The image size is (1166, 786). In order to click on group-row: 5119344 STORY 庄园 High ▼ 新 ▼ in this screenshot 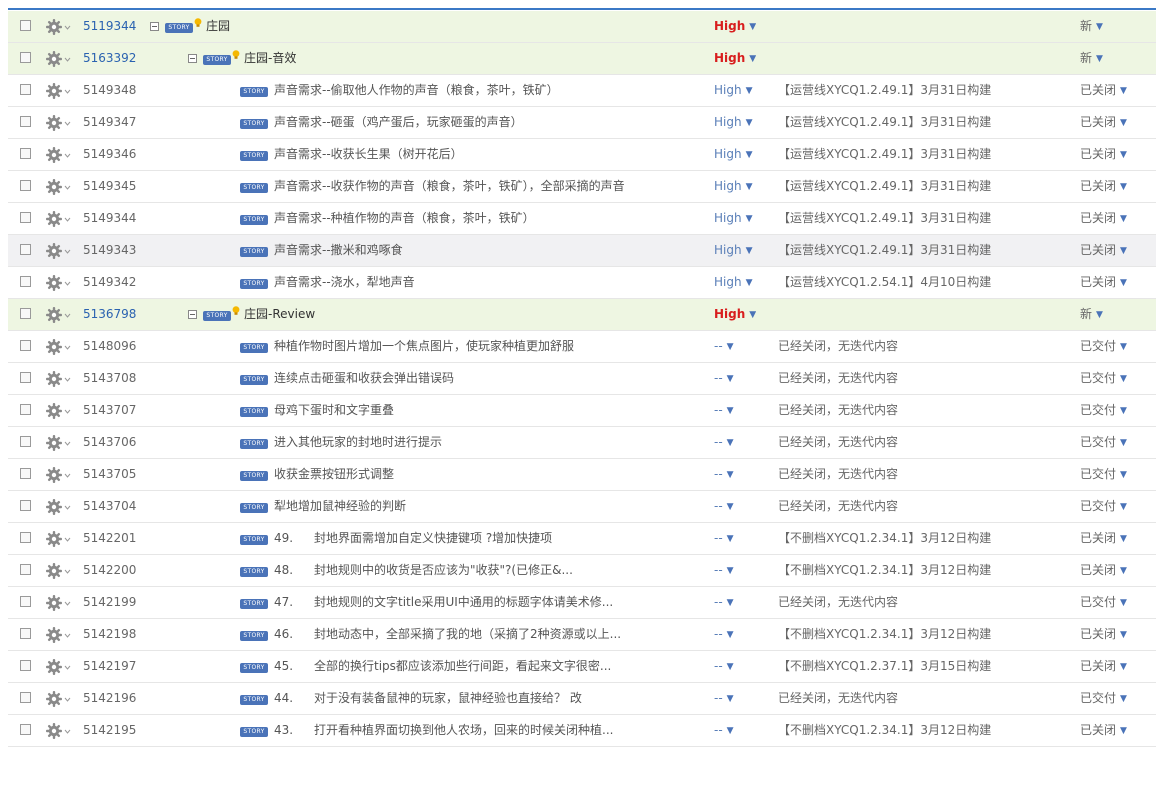, I will do `click(582, 27)`.